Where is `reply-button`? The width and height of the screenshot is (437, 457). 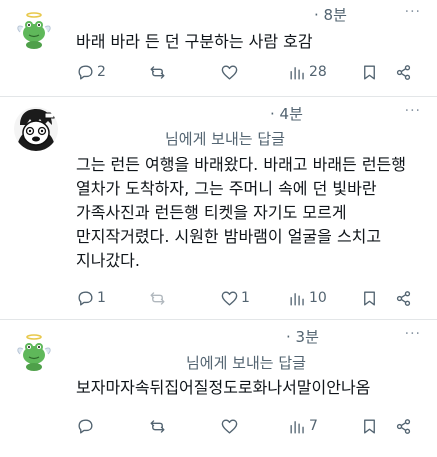
reply-button is located at coordinates (86, 426).